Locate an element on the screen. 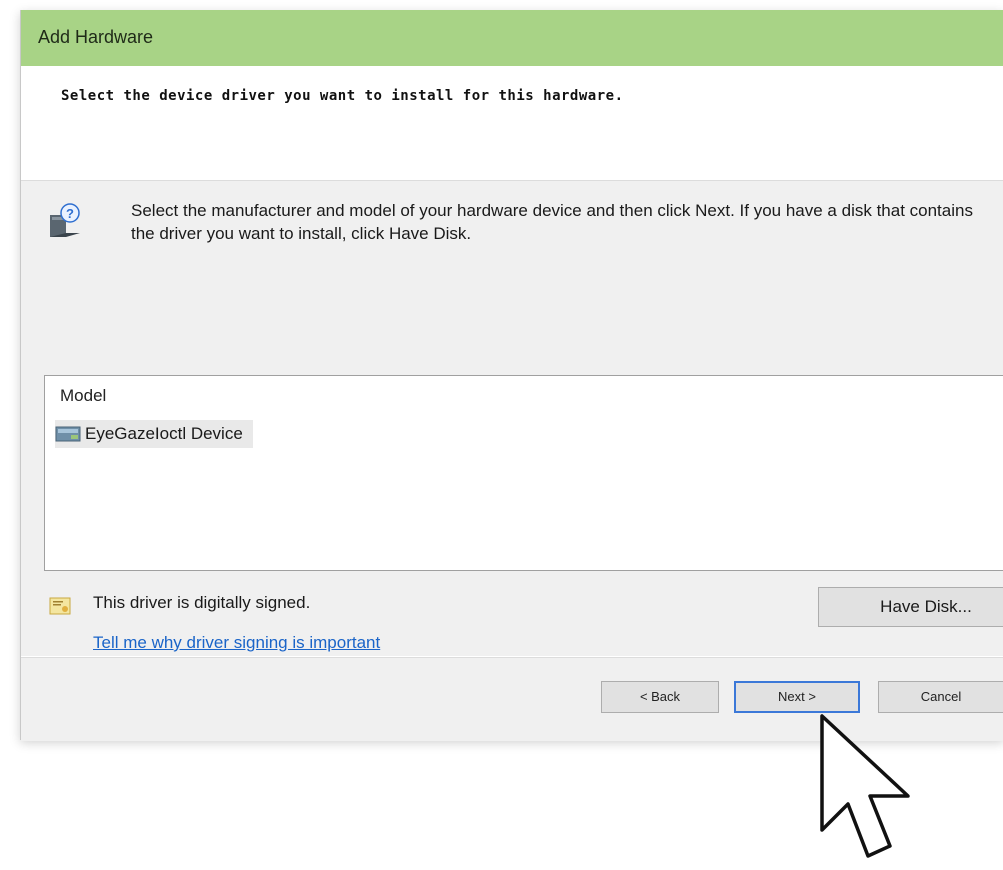 The width and height of the screenshot is (1003, 870). list-item-label: EyeGazeIoctl Device is located at coordinates (164, 433).